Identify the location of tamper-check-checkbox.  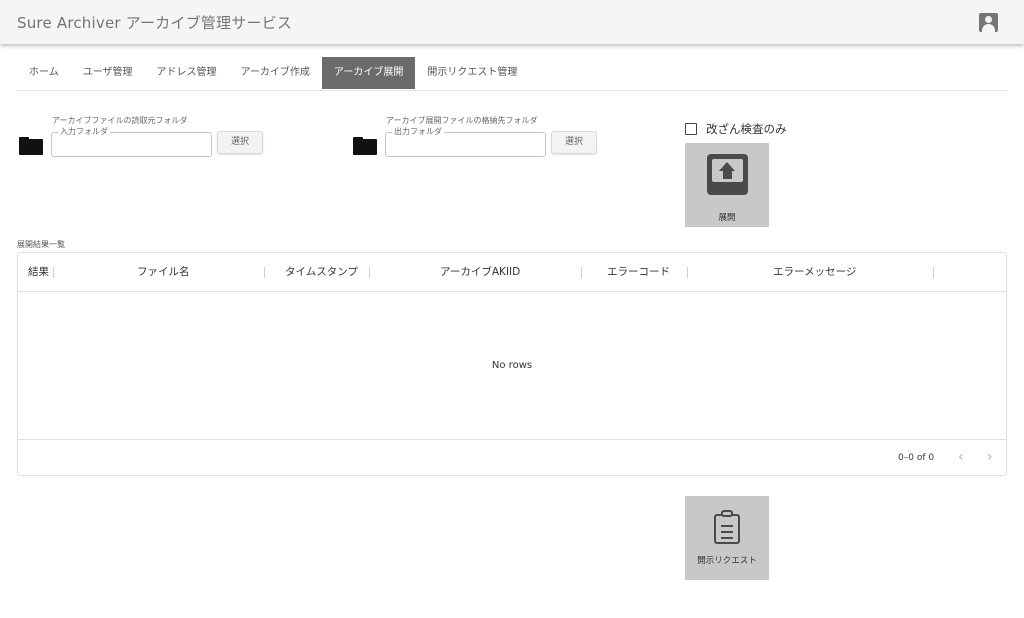
(691, 129).